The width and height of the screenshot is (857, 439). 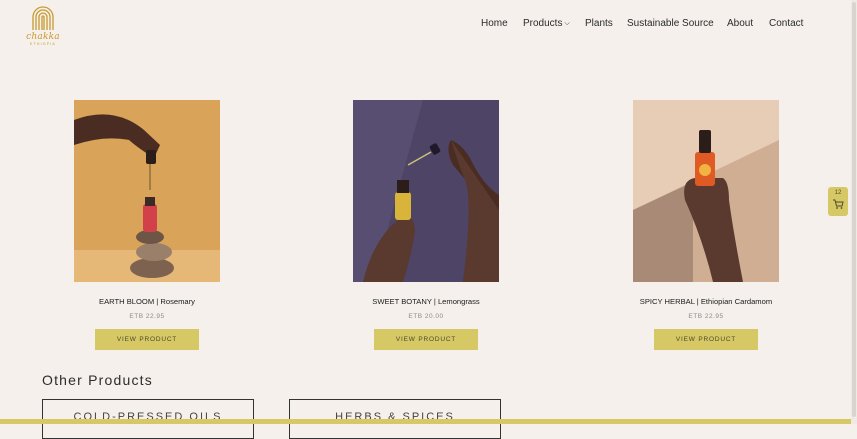 I want to click on page-scrollbar, so click(x=854, y=212).